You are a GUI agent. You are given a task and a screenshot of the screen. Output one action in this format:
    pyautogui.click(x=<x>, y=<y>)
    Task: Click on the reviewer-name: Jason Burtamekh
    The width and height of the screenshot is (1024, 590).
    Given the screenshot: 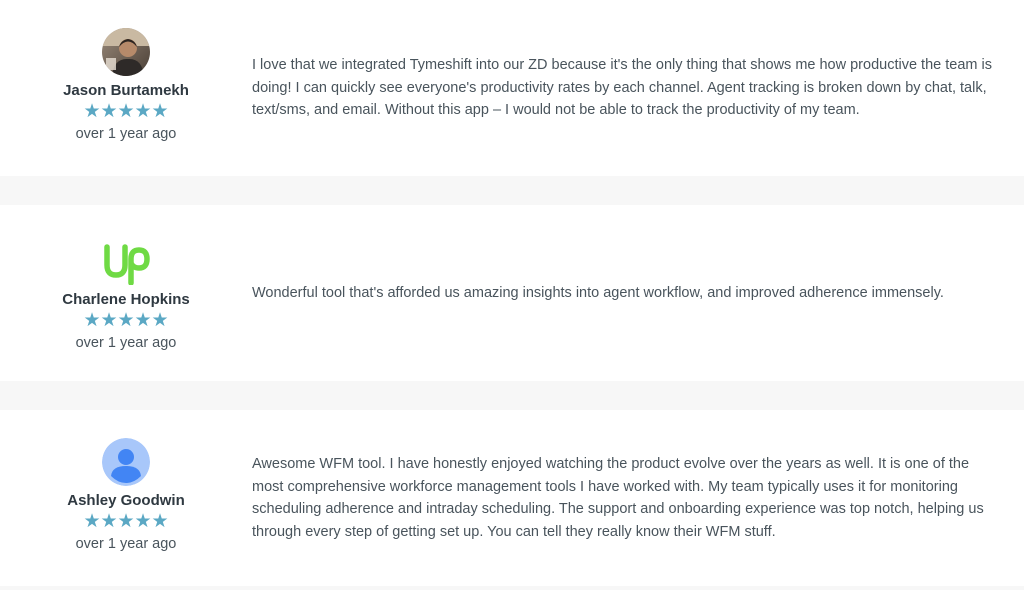 What is the action you would take?
    pyautogui.click(x=126, y=90)
    